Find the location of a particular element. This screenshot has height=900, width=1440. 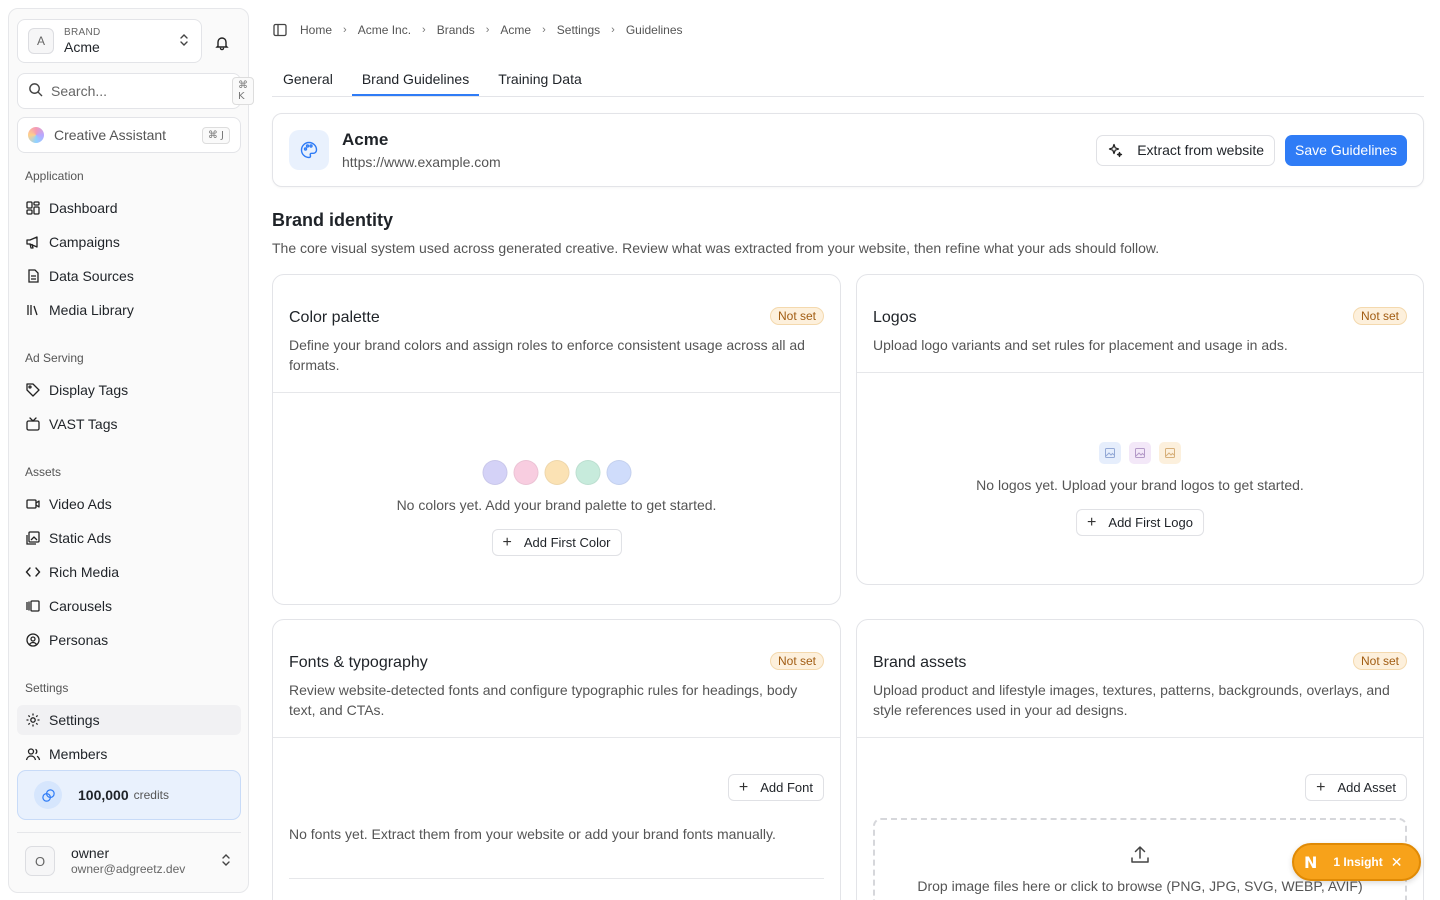

code-icon is located at coordinates (33, 572).